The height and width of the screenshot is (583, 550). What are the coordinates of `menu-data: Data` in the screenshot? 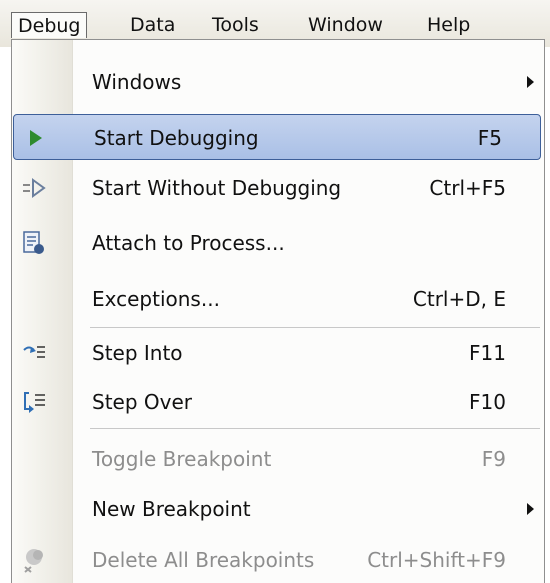 It's located at (152, 25).